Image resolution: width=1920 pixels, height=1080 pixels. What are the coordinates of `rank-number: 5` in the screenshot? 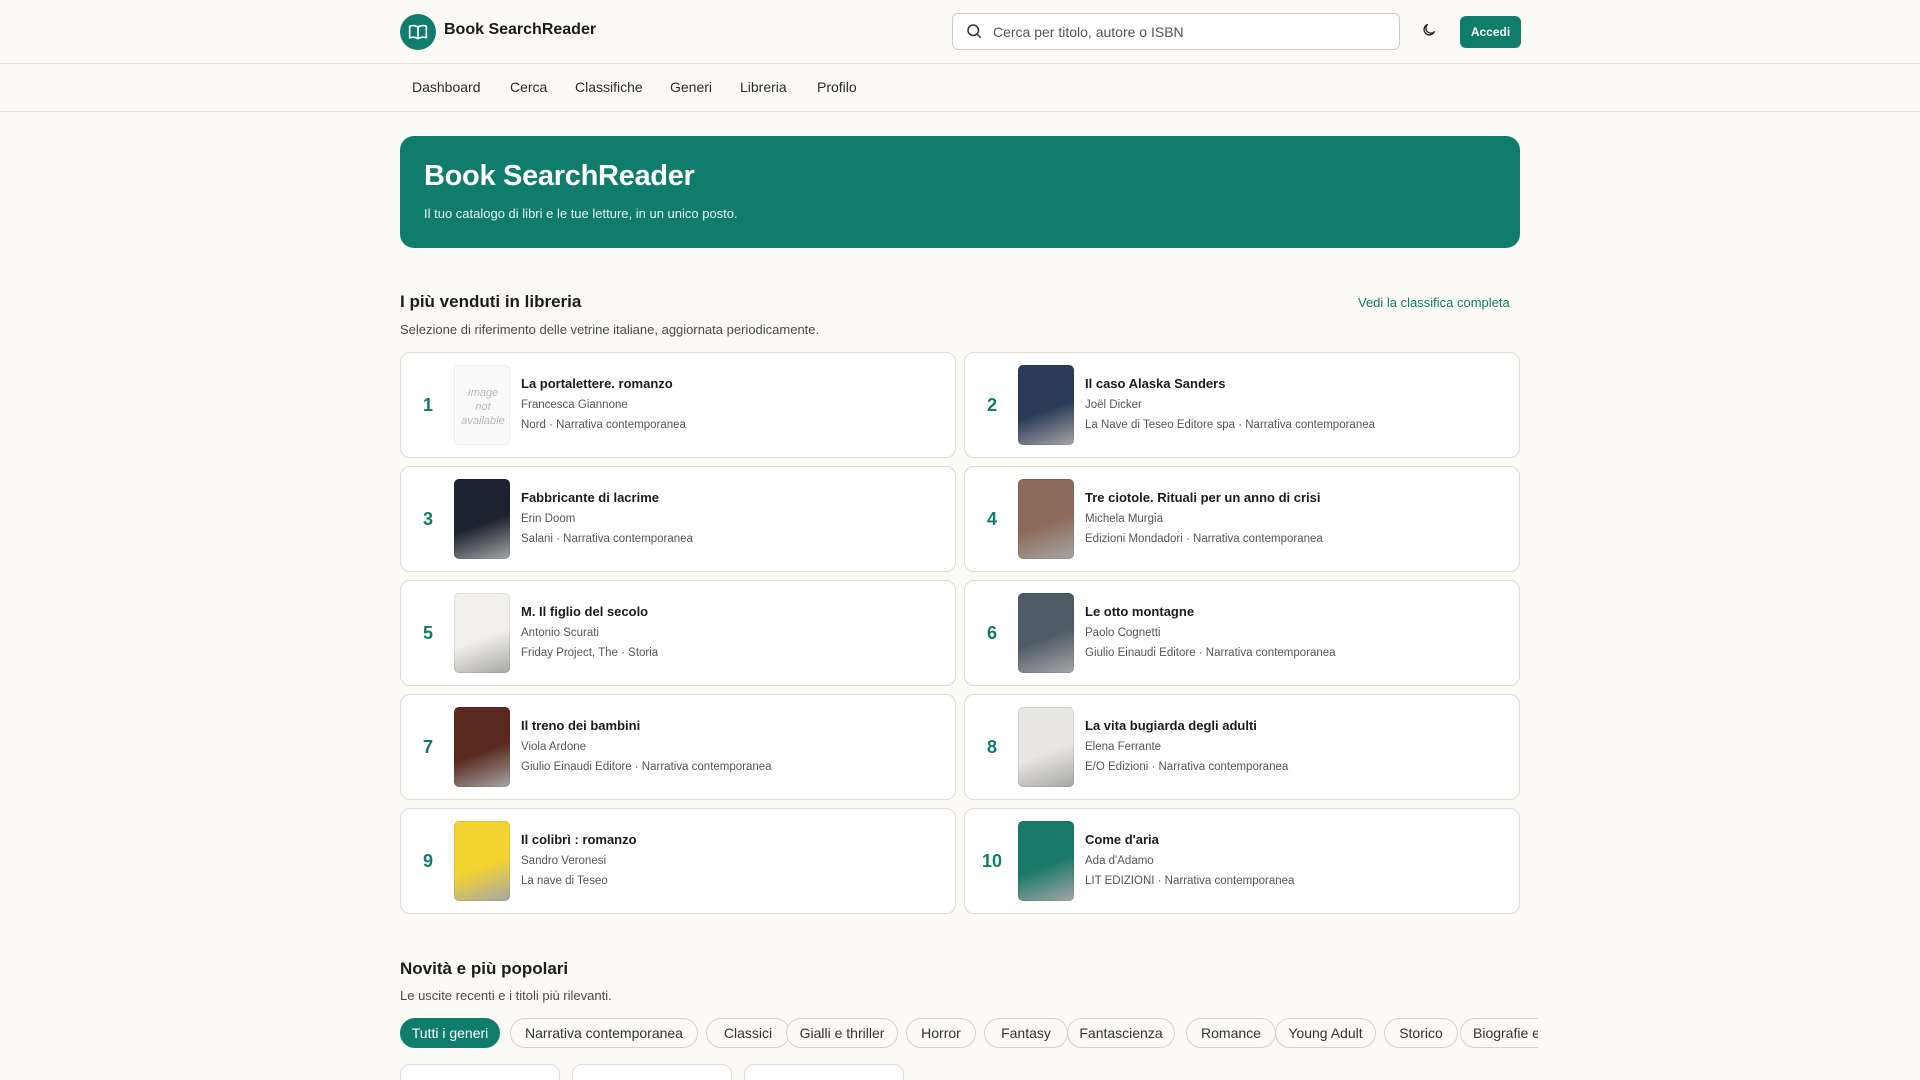 It's located at (427, 632).